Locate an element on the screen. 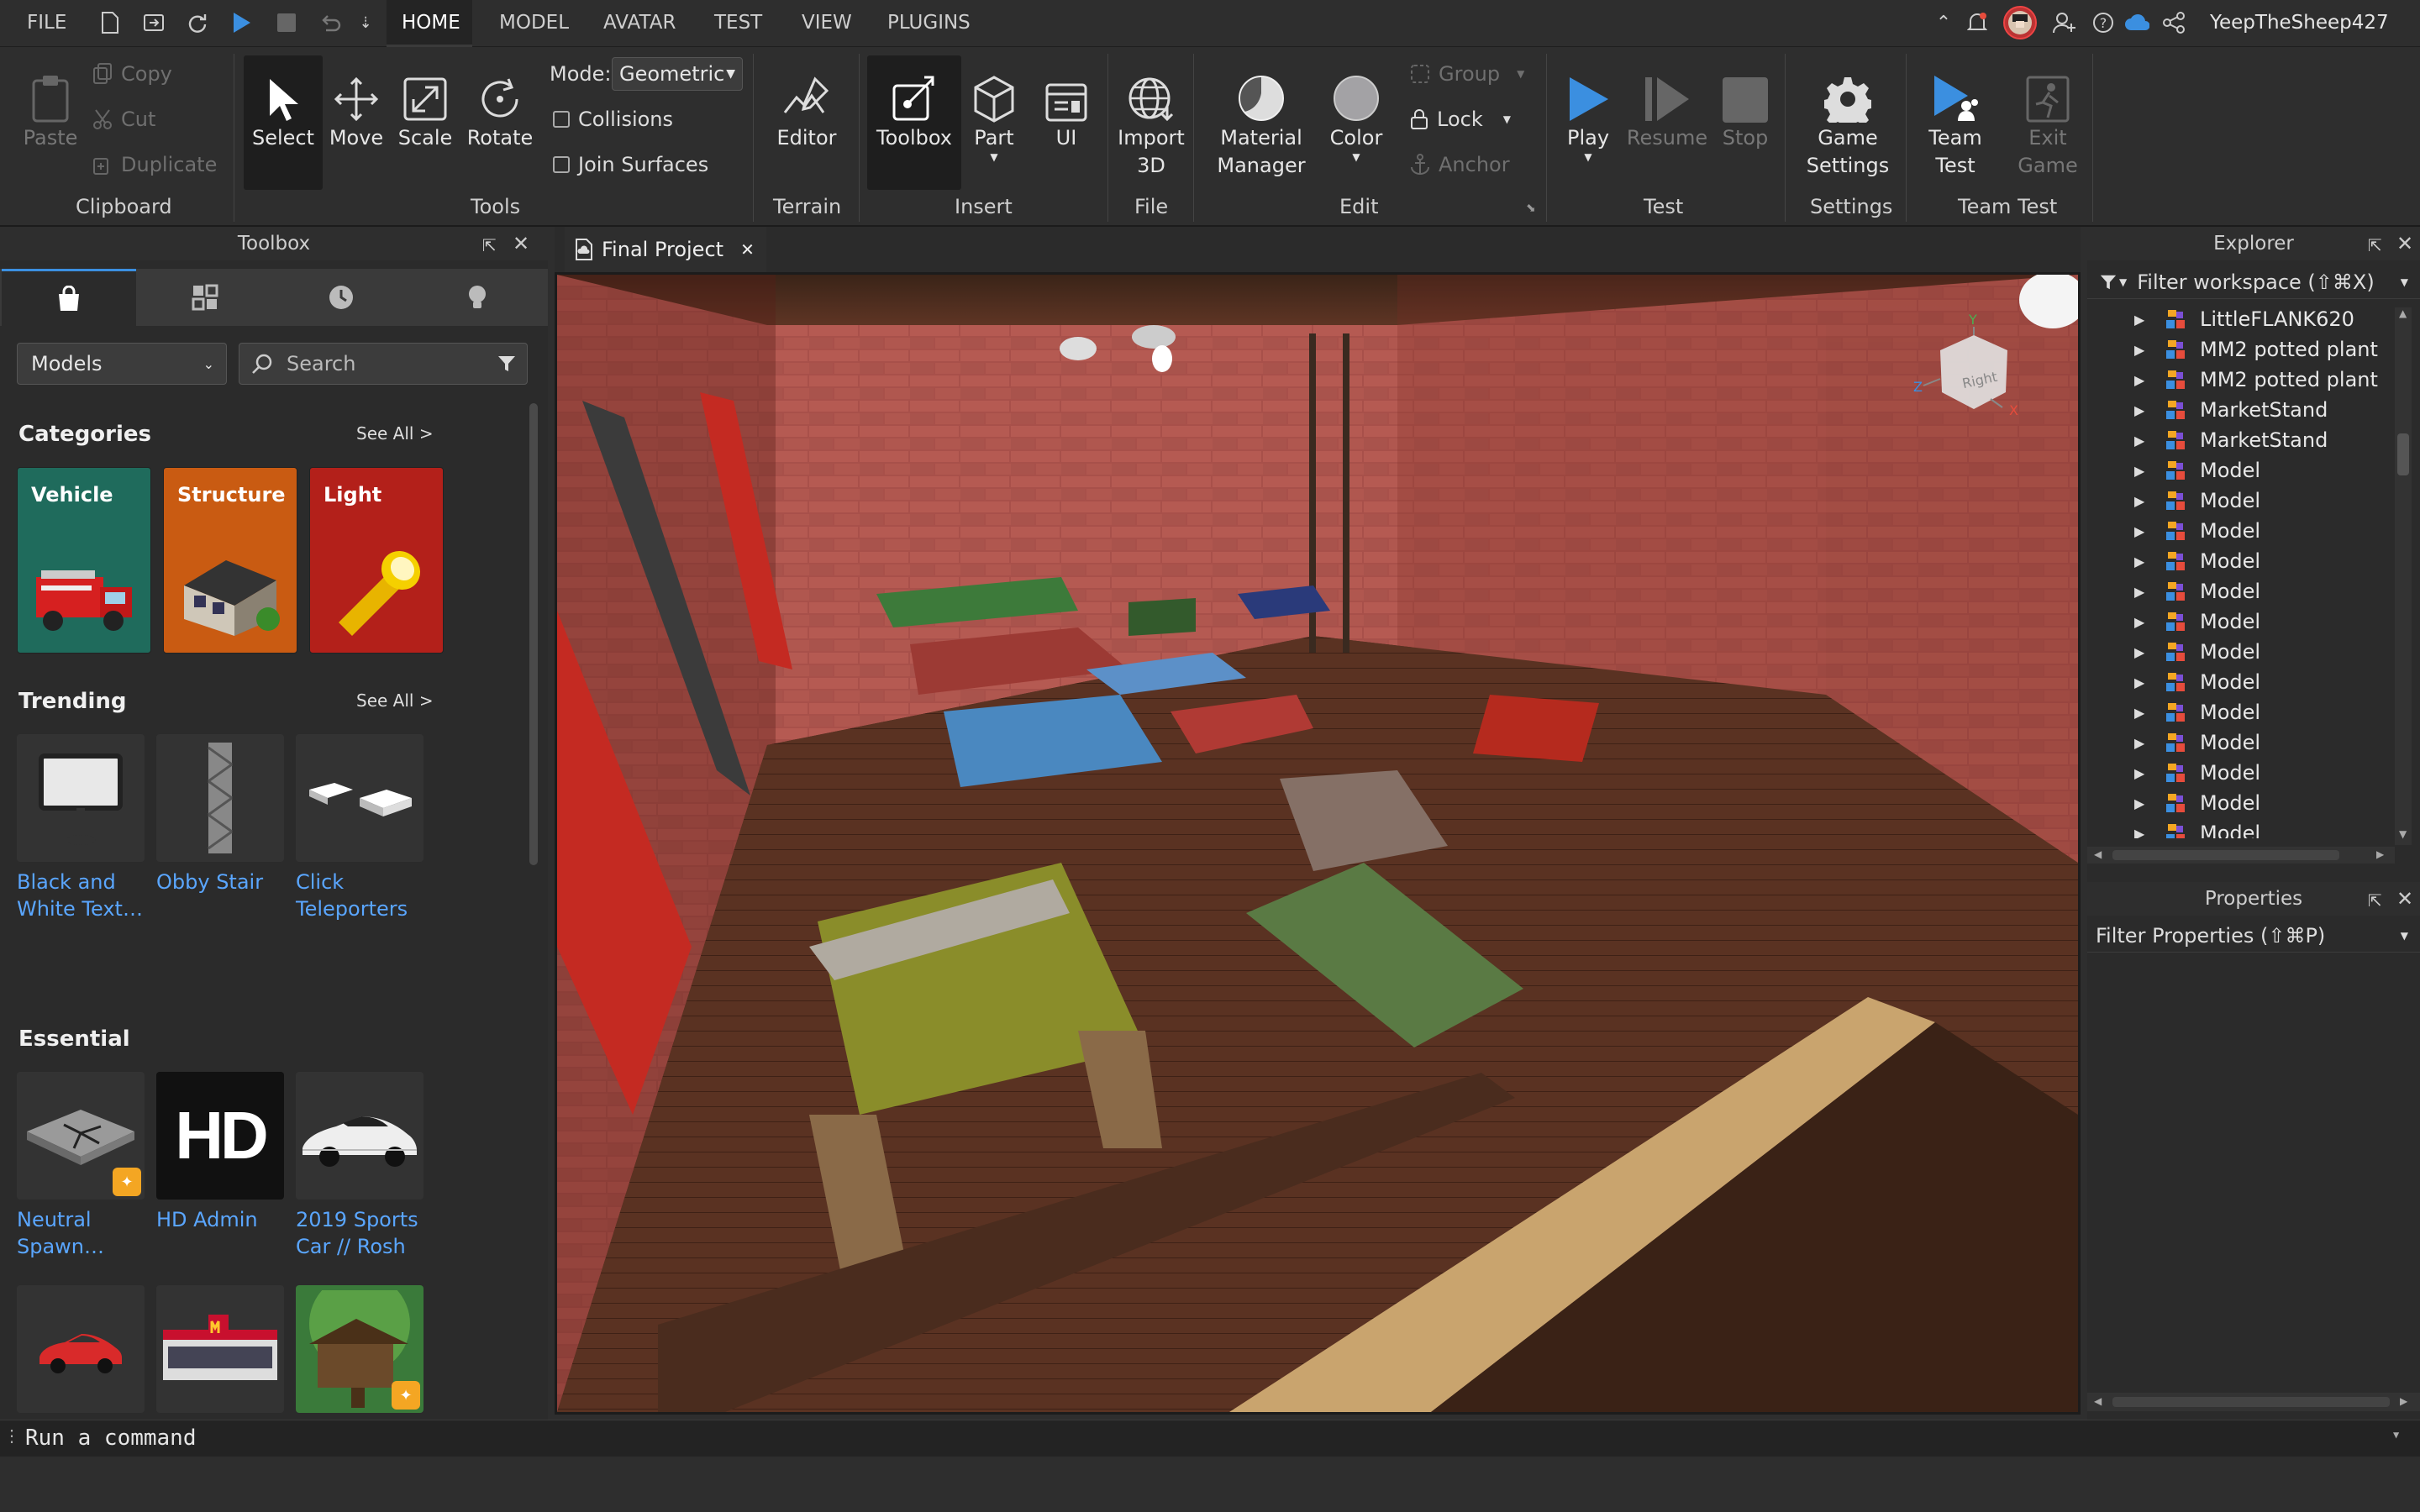  quick-access-dropdown-icon: ⇣ is located at coordinates (366, 22).